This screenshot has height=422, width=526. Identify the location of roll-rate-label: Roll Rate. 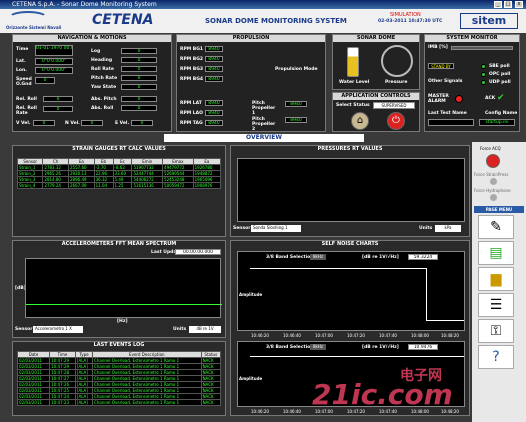
(102, 69).